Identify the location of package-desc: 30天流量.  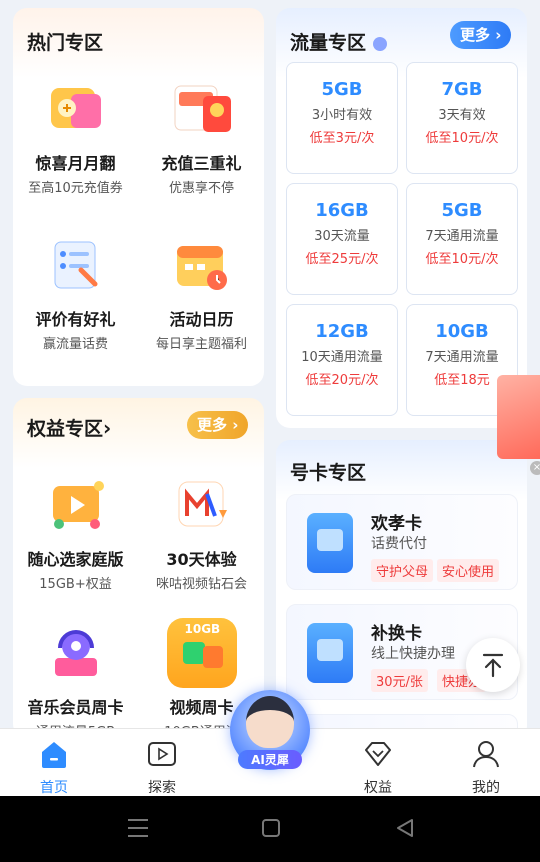
(342, 236).